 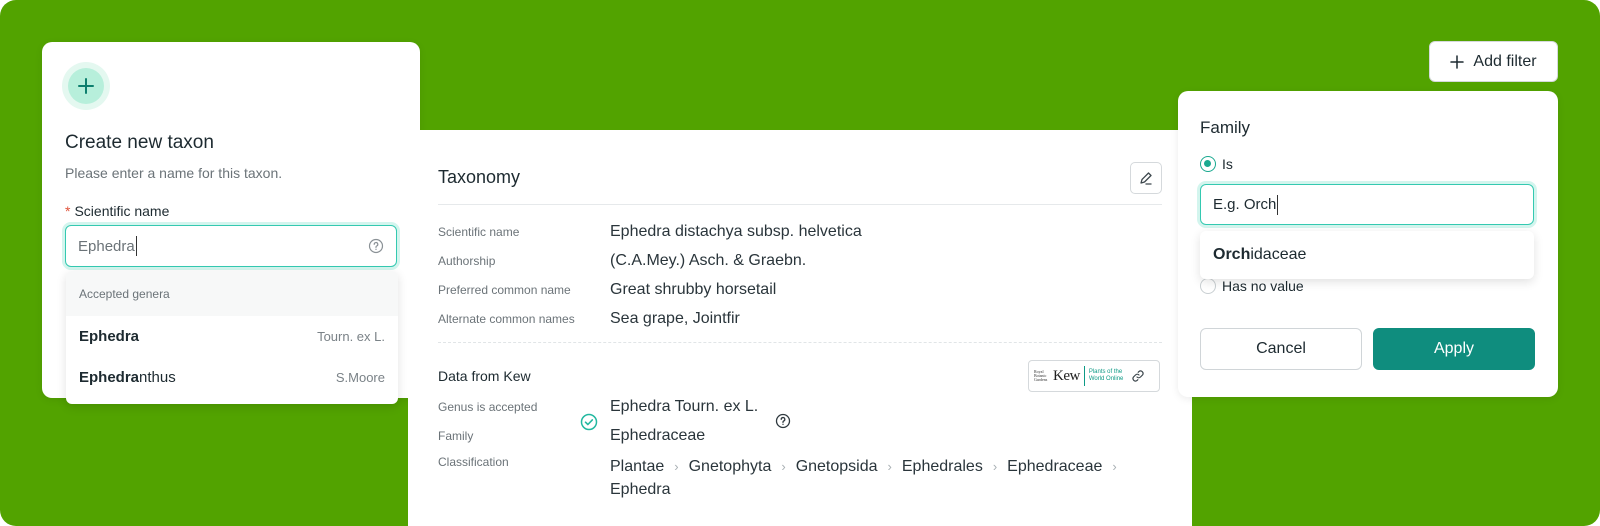 I want to click on row-value-alternate-common-names: Sea grape, Jointfir, so click(x=675, y=318).